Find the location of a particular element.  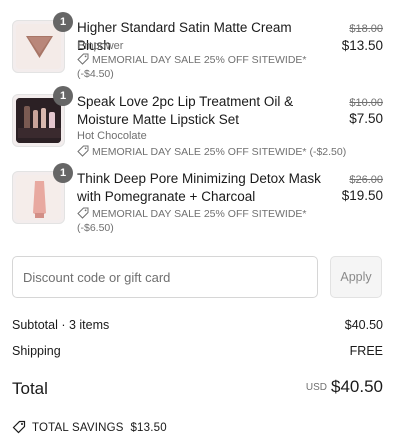

shipping-value: FREE is located at coordinates (366, 351).